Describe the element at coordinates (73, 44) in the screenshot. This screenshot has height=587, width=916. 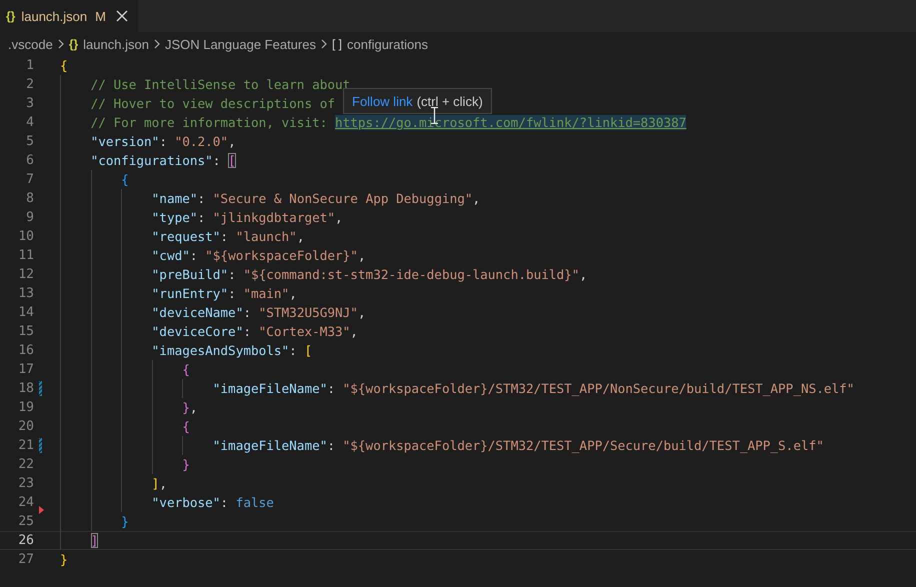
I see `symbol-icon: {}` at that location.